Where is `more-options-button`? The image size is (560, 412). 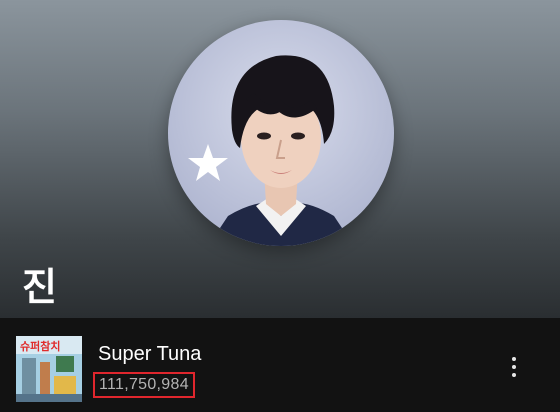 more-options-button is located at coordinates (514, 367).